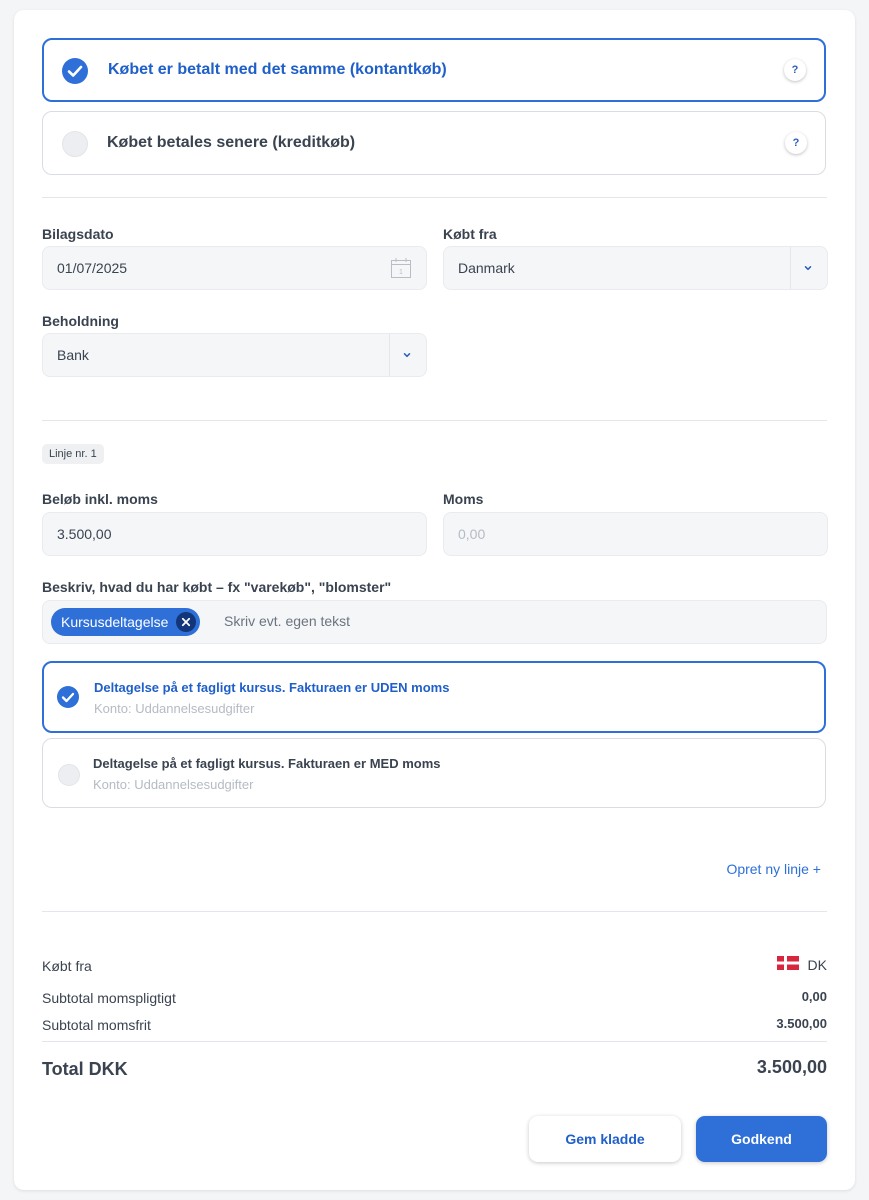 The width and height of the screenshot is (869, 1200). What do you see at coordinates (234, 355) in the screenshot?
I see `beholdning-select: Bank` at bounding box center [234, 355].